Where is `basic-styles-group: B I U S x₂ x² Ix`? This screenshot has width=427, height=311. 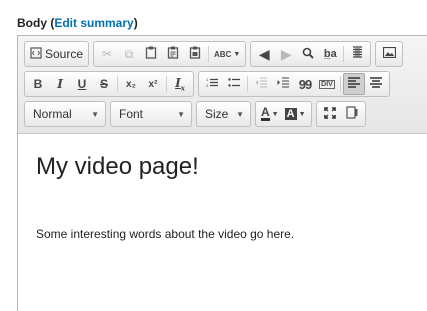
basic-styles-group: B I U S x₂ x² Ix is located at coordinates (109, 84).